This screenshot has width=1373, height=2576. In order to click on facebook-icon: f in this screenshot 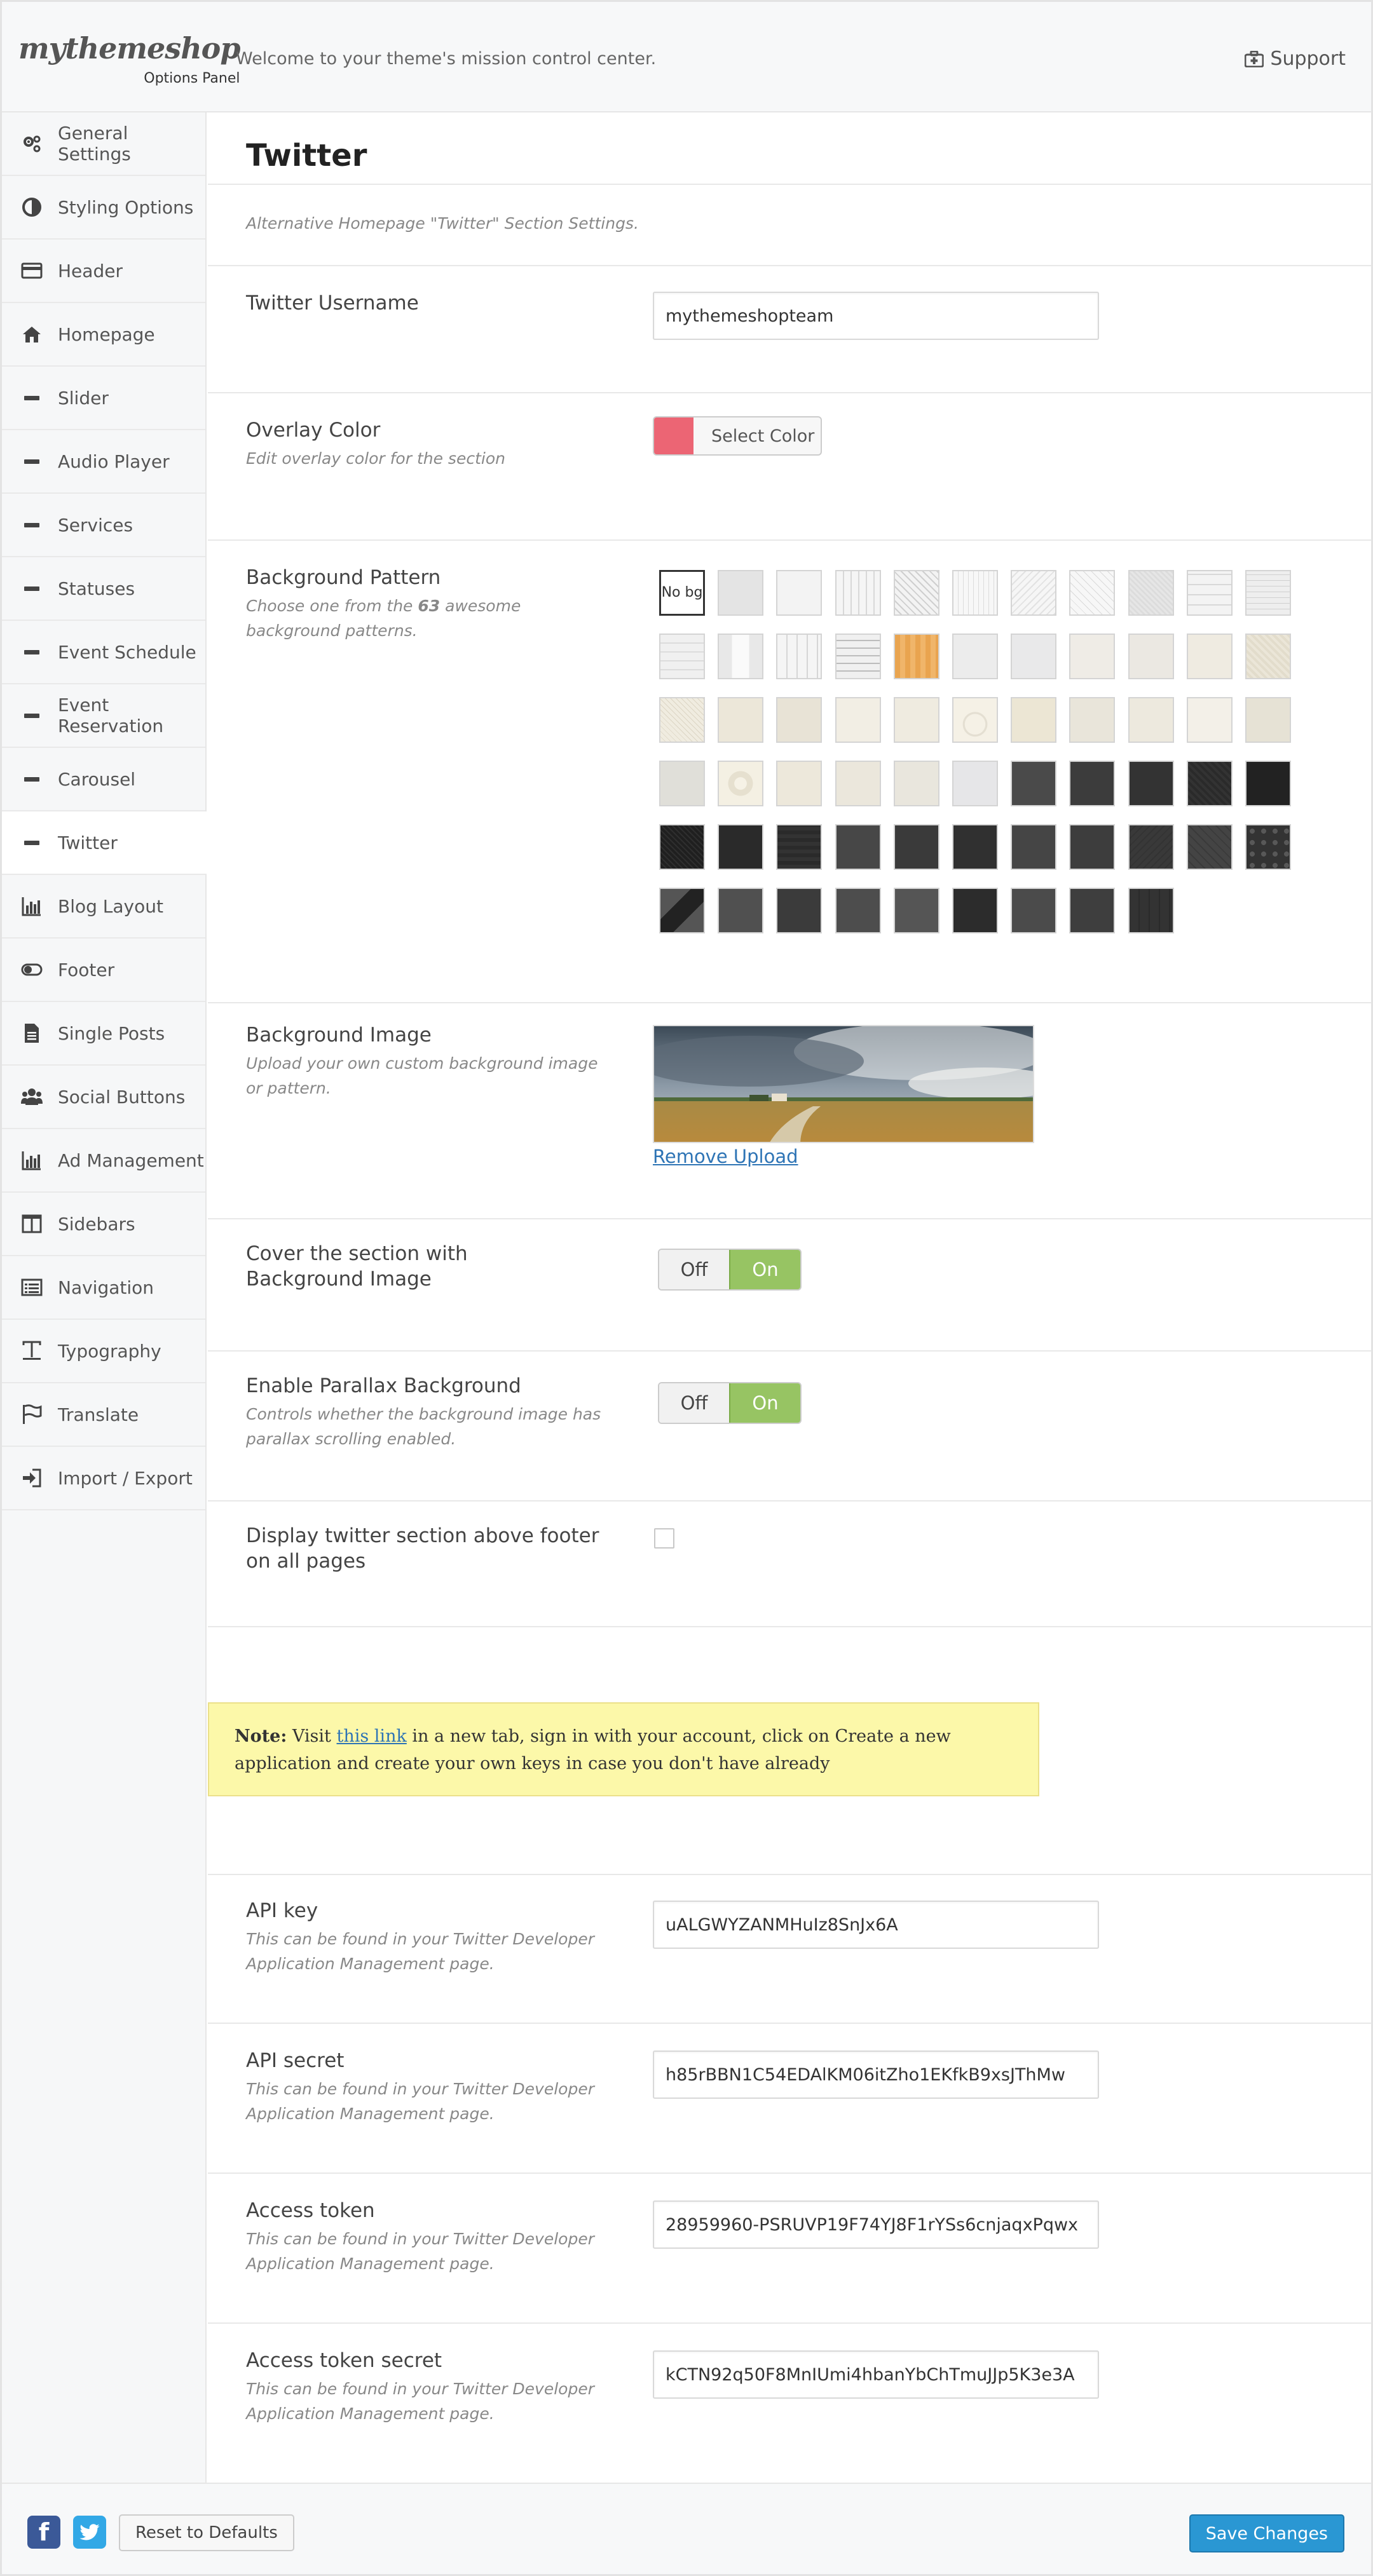, I will do `click(44, 2532)`.